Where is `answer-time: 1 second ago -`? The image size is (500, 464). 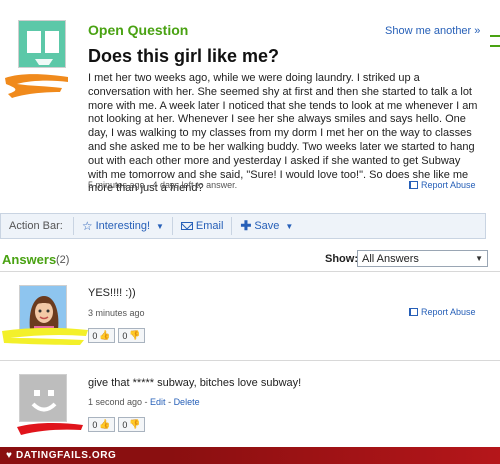 answer-time: 1 second ago - is located at coordinates (119, 402).